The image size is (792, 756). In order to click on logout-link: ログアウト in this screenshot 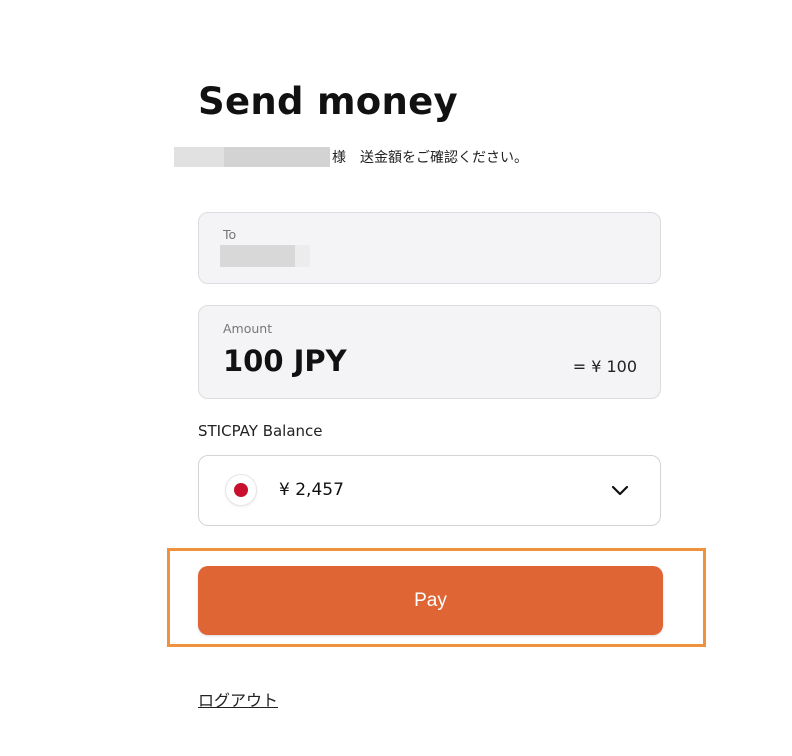, I will do `click(238, 699)`.